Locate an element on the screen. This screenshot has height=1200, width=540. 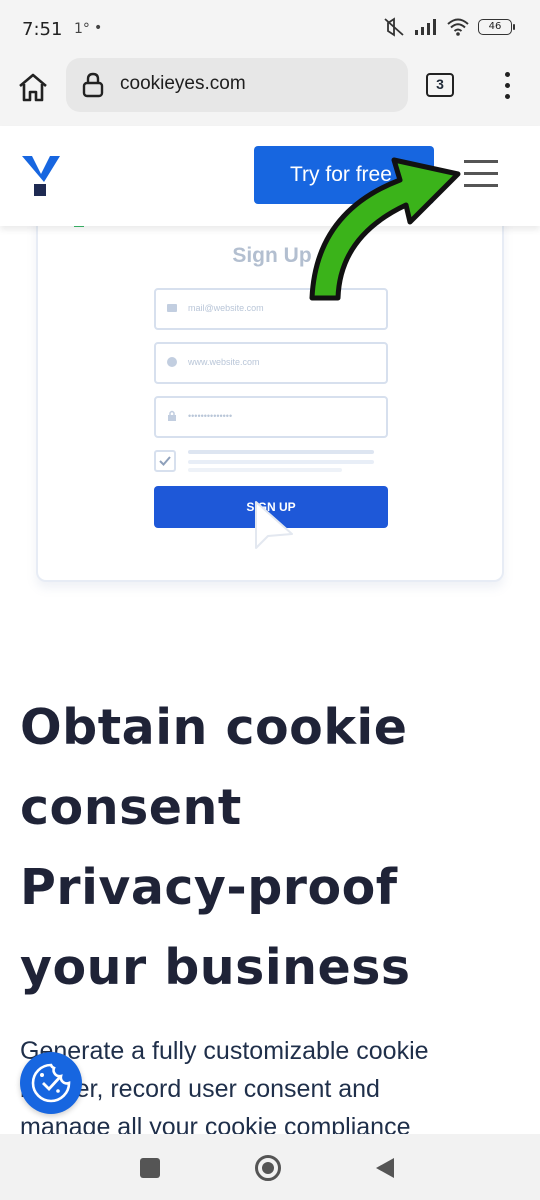
lock-icon is located at coordinates (93, 85).